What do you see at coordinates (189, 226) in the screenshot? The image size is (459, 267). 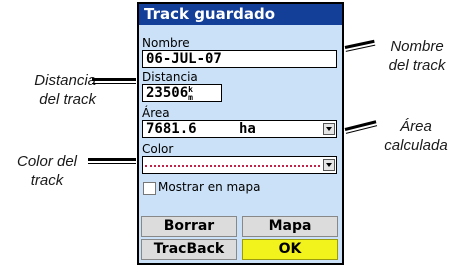 I see `delete-button: Borrar` at bounding box center [189, 226].